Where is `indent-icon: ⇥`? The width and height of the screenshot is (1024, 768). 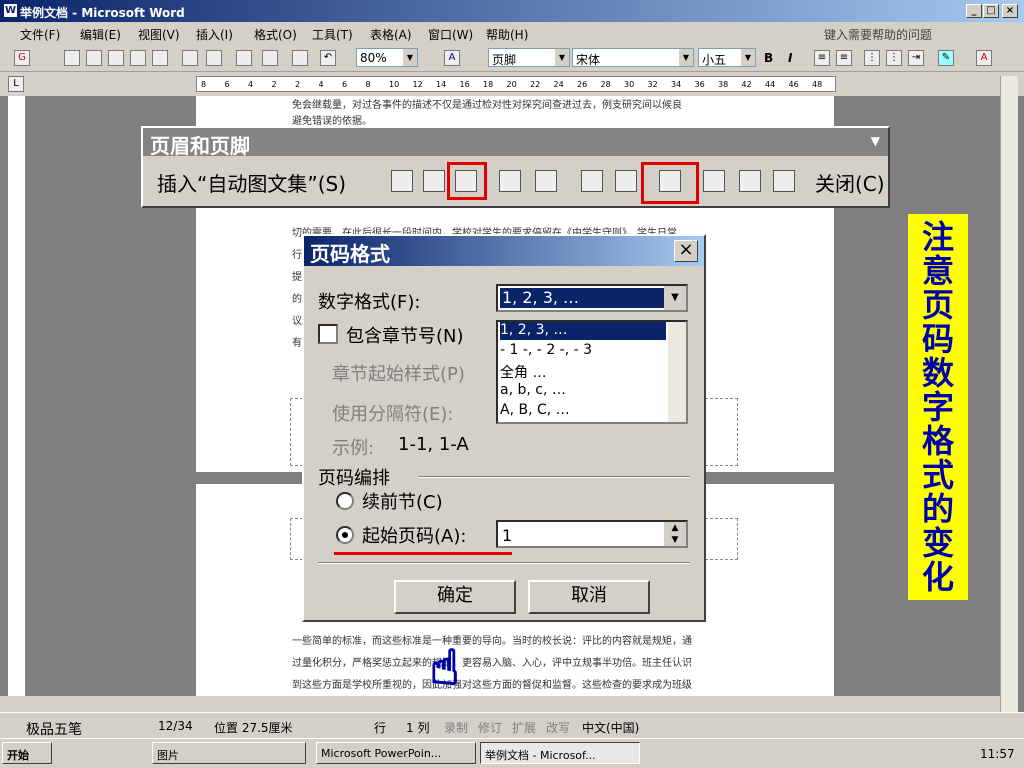 indent-icon: ⇥ is located at coordinates (916, 58).